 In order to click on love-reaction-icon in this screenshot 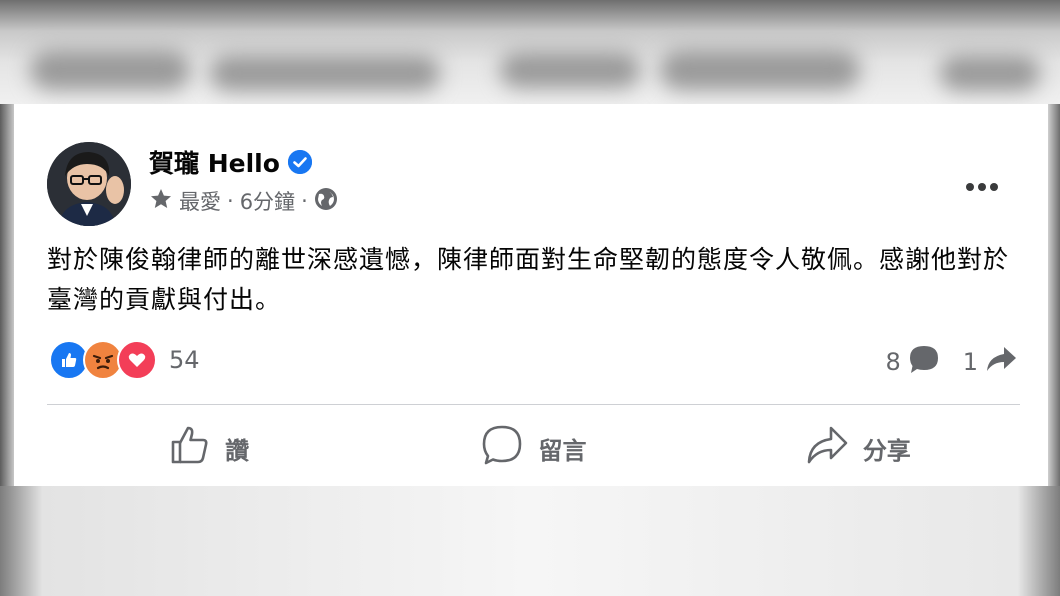, I will do `click(137, 360)`.